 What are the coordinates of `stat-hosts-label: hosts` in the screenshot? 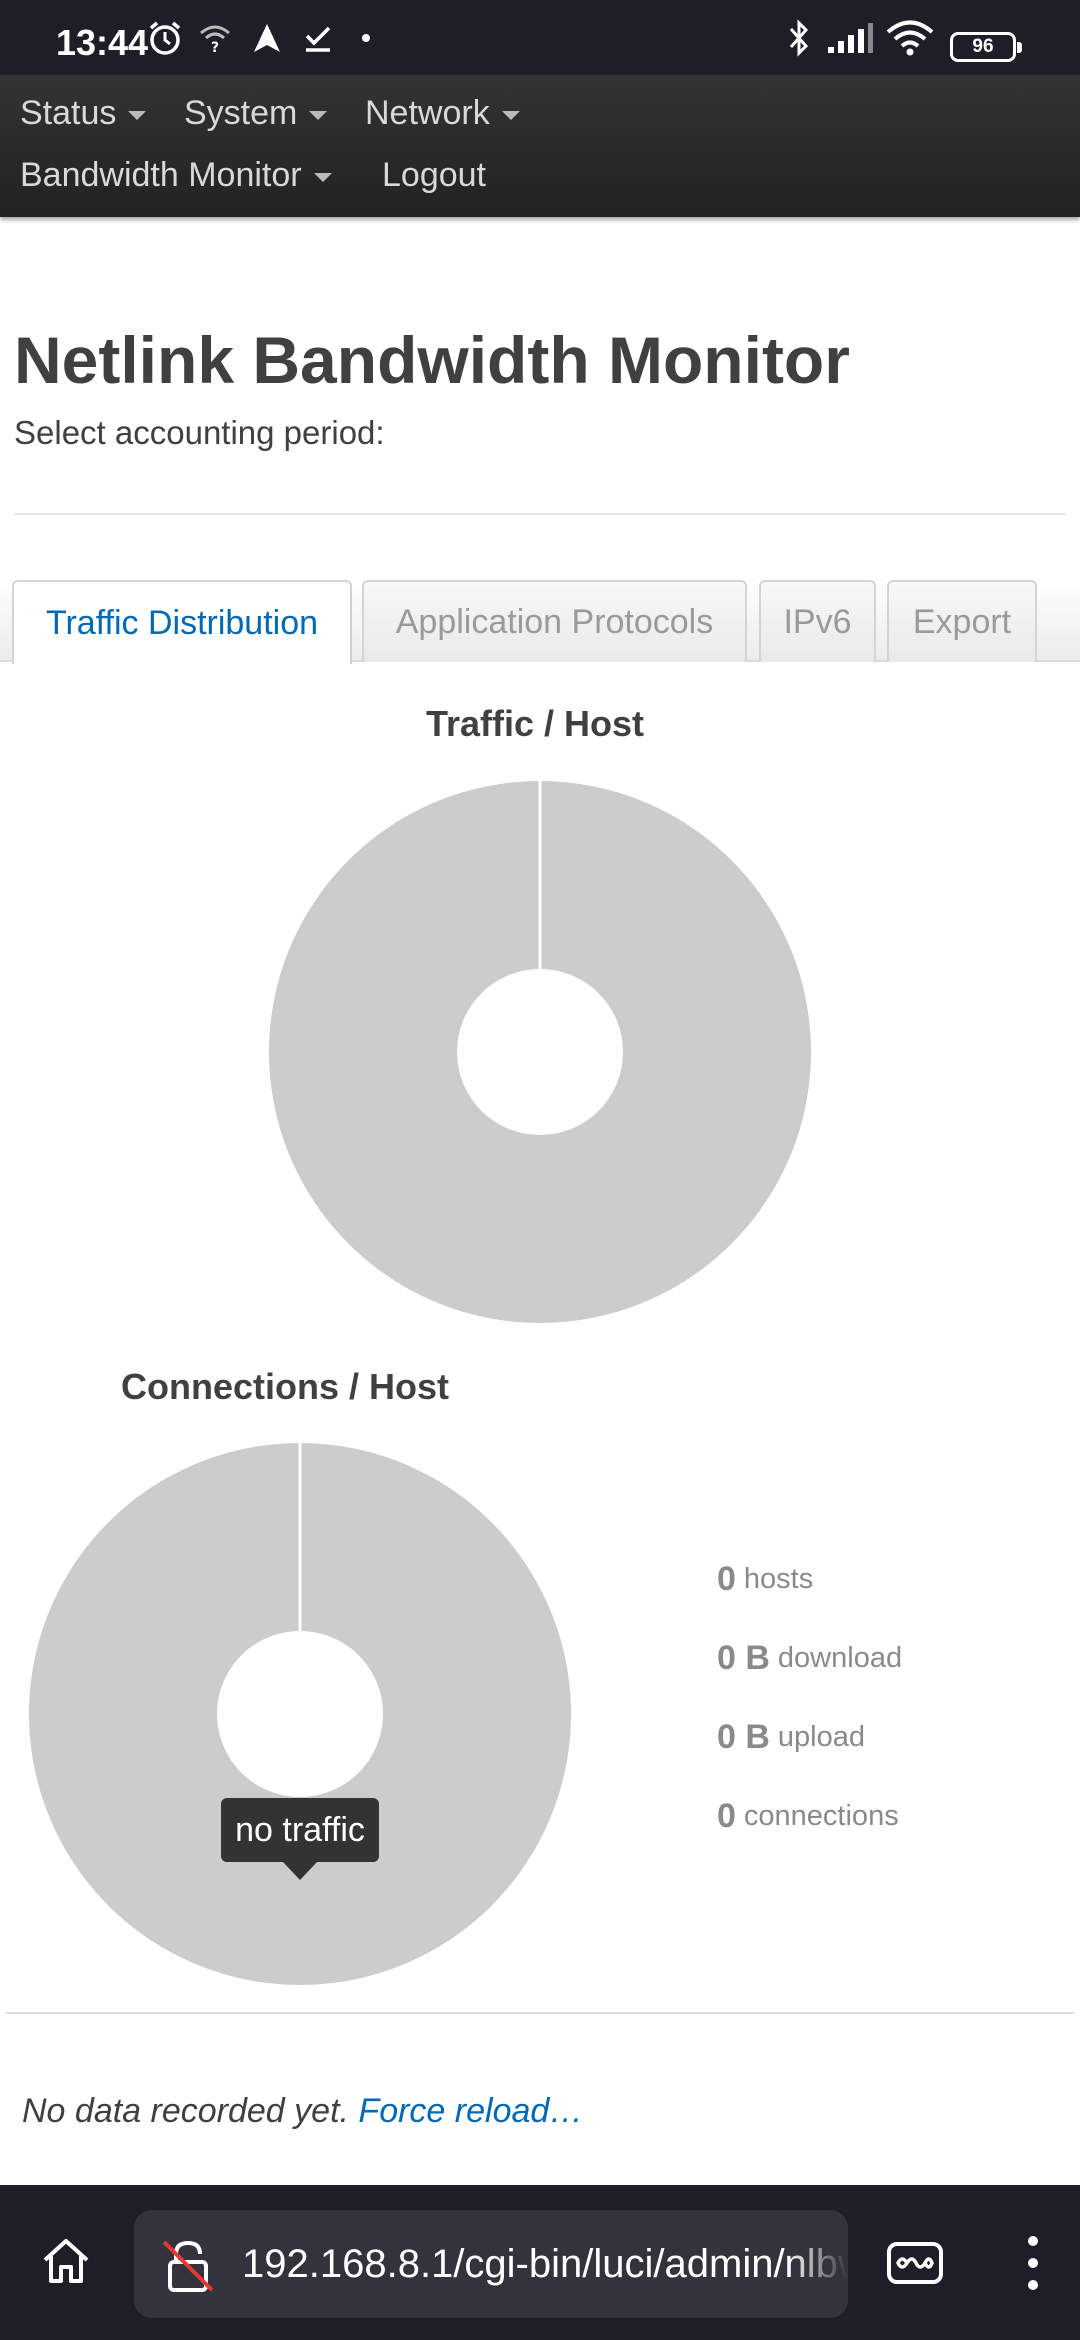 It's located at (778, 1579).